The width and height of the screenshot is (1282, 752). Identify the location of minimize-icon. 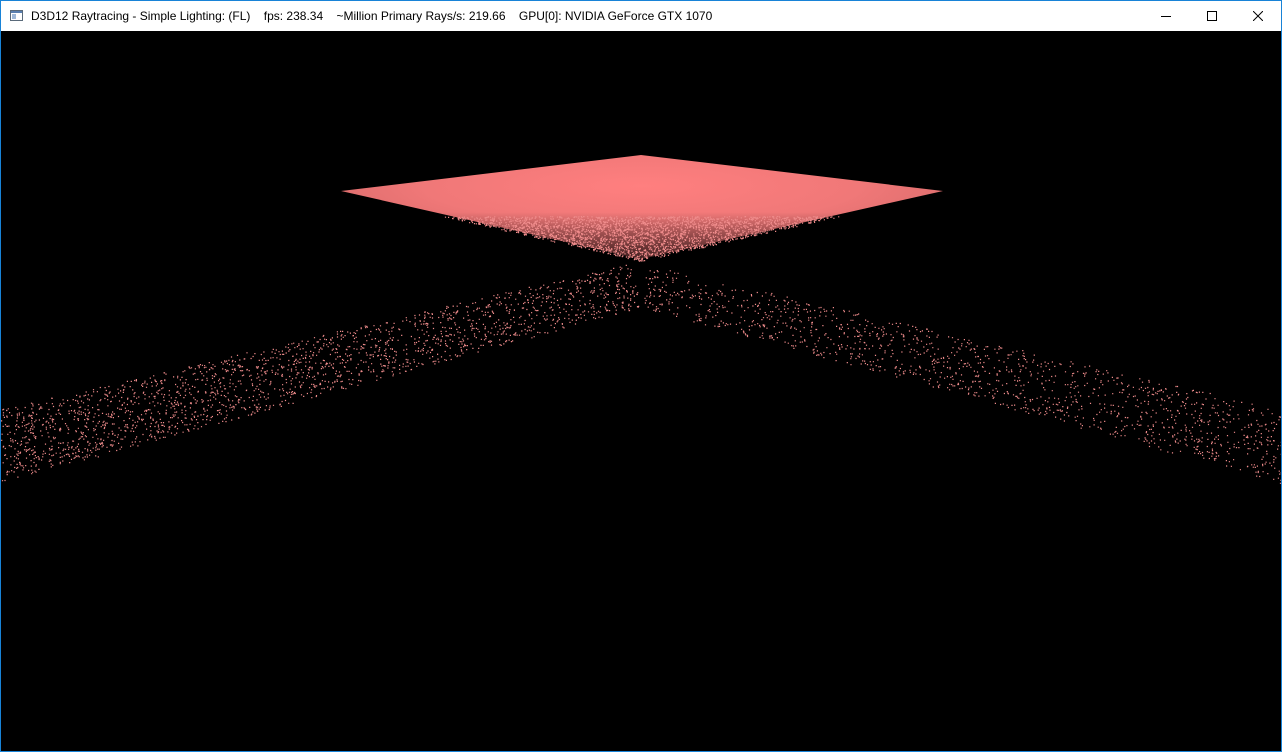
(1166, 16).